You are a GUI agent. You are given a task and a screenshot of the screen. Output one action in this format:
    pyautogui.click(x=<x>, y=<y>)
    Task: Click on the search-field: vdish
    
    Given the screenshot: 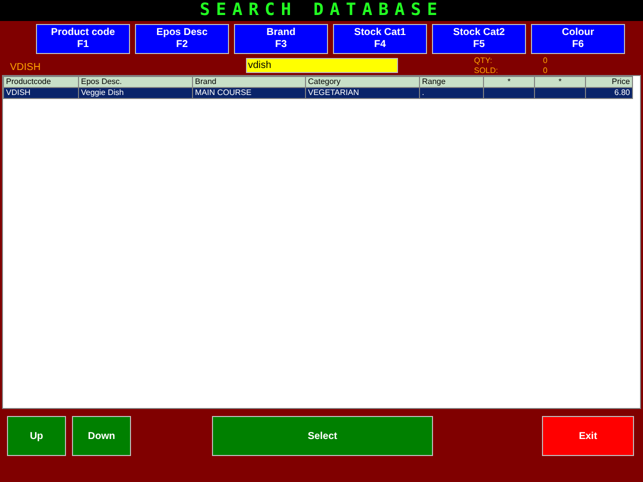 What is the action you would take?
    pyautogui.click(x=322, y=65)
    